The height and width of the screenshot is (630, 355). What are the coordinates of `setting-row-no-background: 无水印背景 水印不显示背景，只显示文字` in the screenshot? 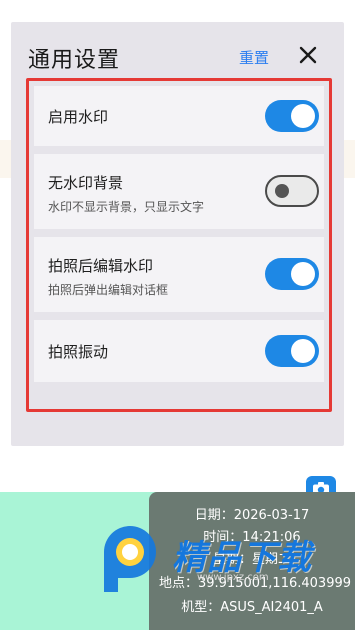 It's located at (179, 191).